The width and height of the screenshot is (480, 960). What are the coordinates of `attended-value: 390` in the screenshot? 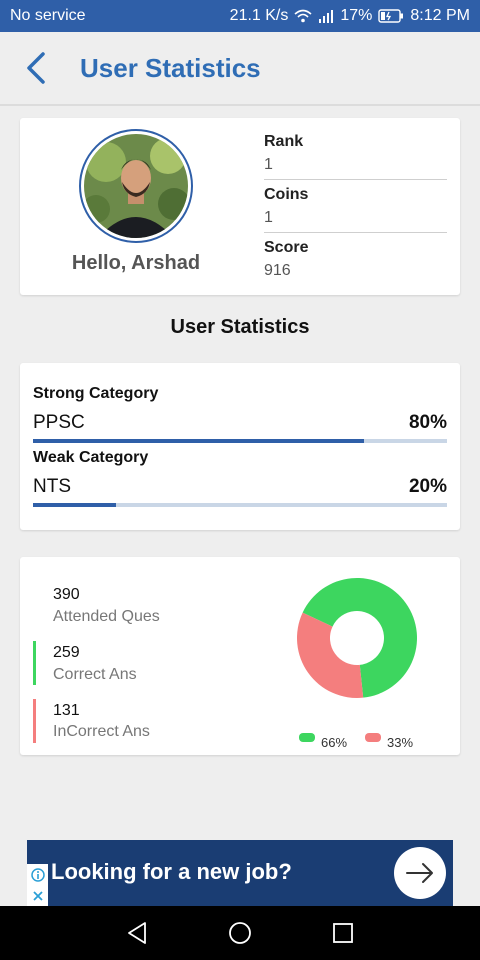 It's located at (66, 594).